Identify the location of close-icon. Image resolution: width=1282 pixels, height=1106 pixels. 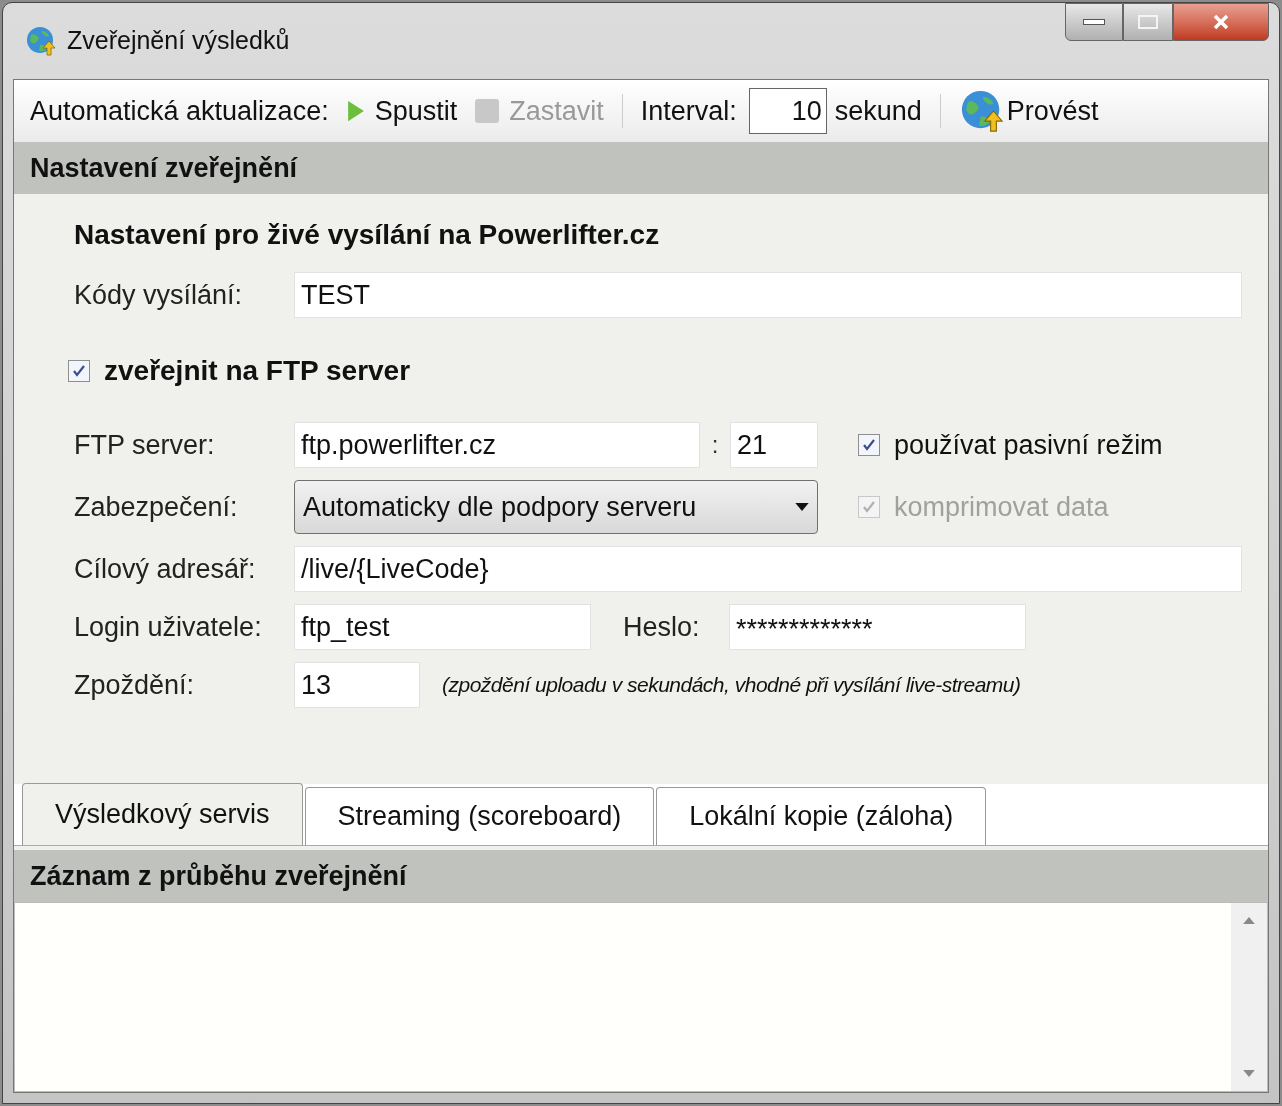
(1221, 22).